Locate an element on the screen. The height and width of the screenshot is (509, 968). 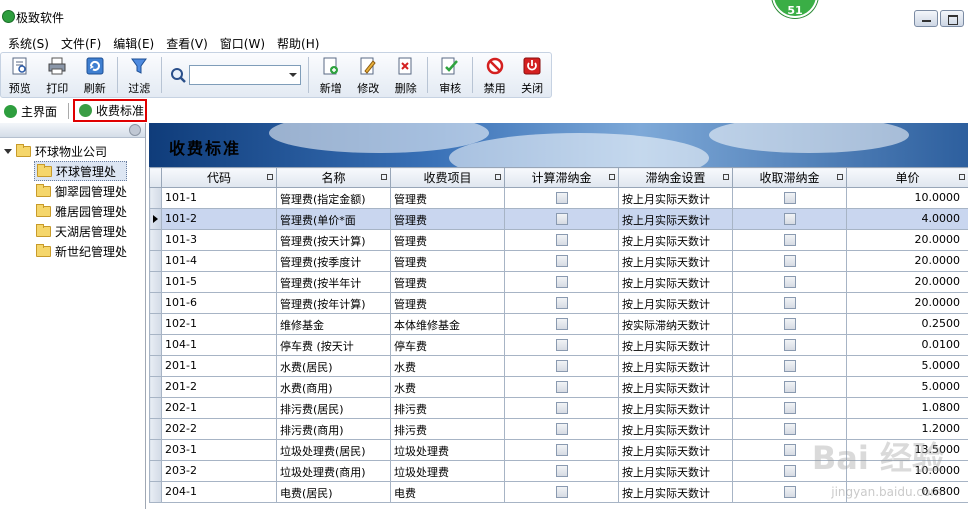
table-row: 201-1 水费(居民) 水费 按上月实际天数计 5.0000 is located at coordinates (558, 366).